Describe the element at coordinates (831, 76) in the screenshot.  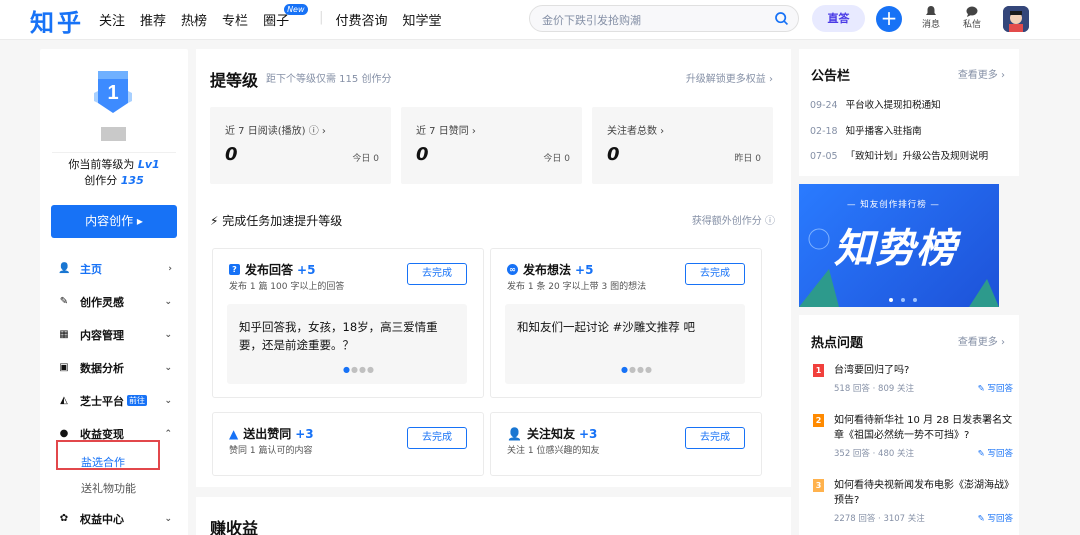
I see `announcement-title: 公告栏` at that location.